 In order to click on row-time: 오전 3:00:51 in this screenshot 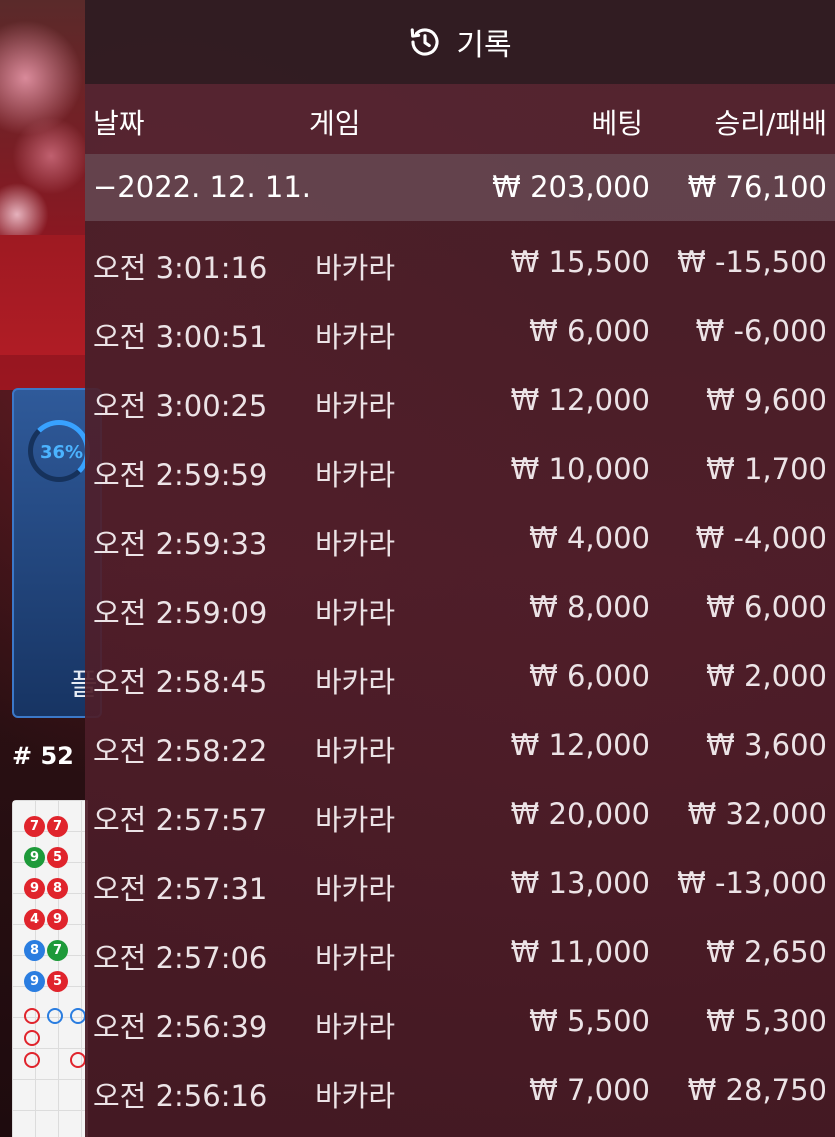, I will do `click(180, 337)`.